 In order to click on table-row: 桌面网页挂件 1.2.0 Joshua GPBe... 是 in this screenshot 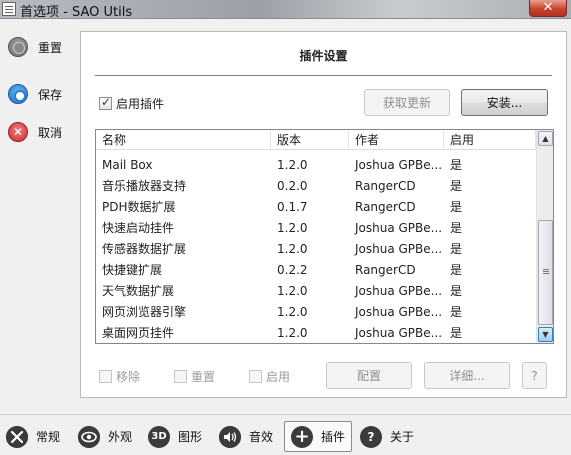, I will do `click(316, 333)`.